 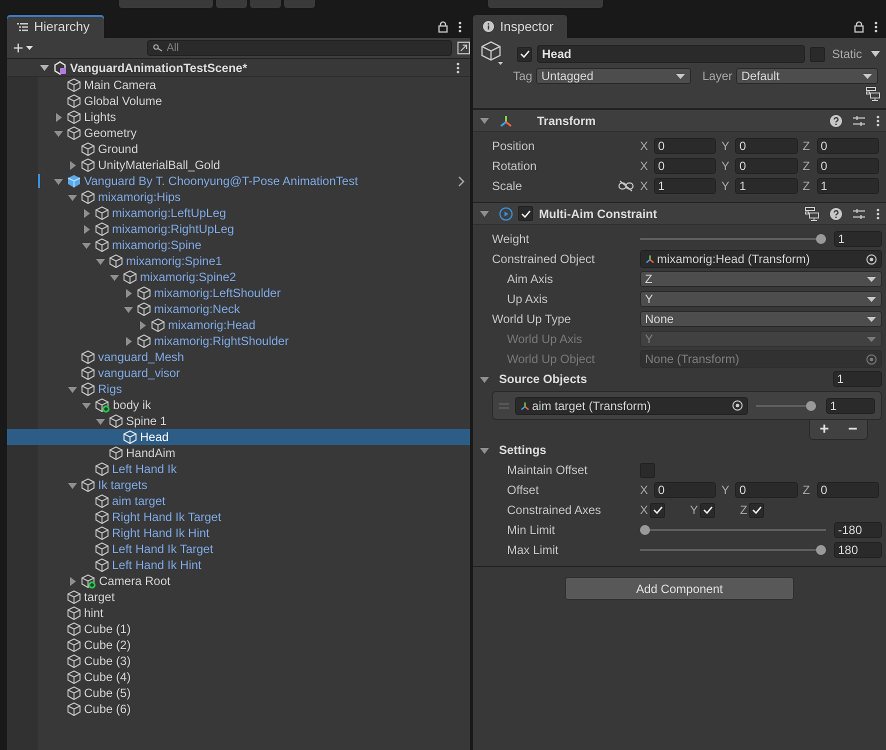 I want to click on hierarchy-item: Camera Root, so click(x=238, y=581).